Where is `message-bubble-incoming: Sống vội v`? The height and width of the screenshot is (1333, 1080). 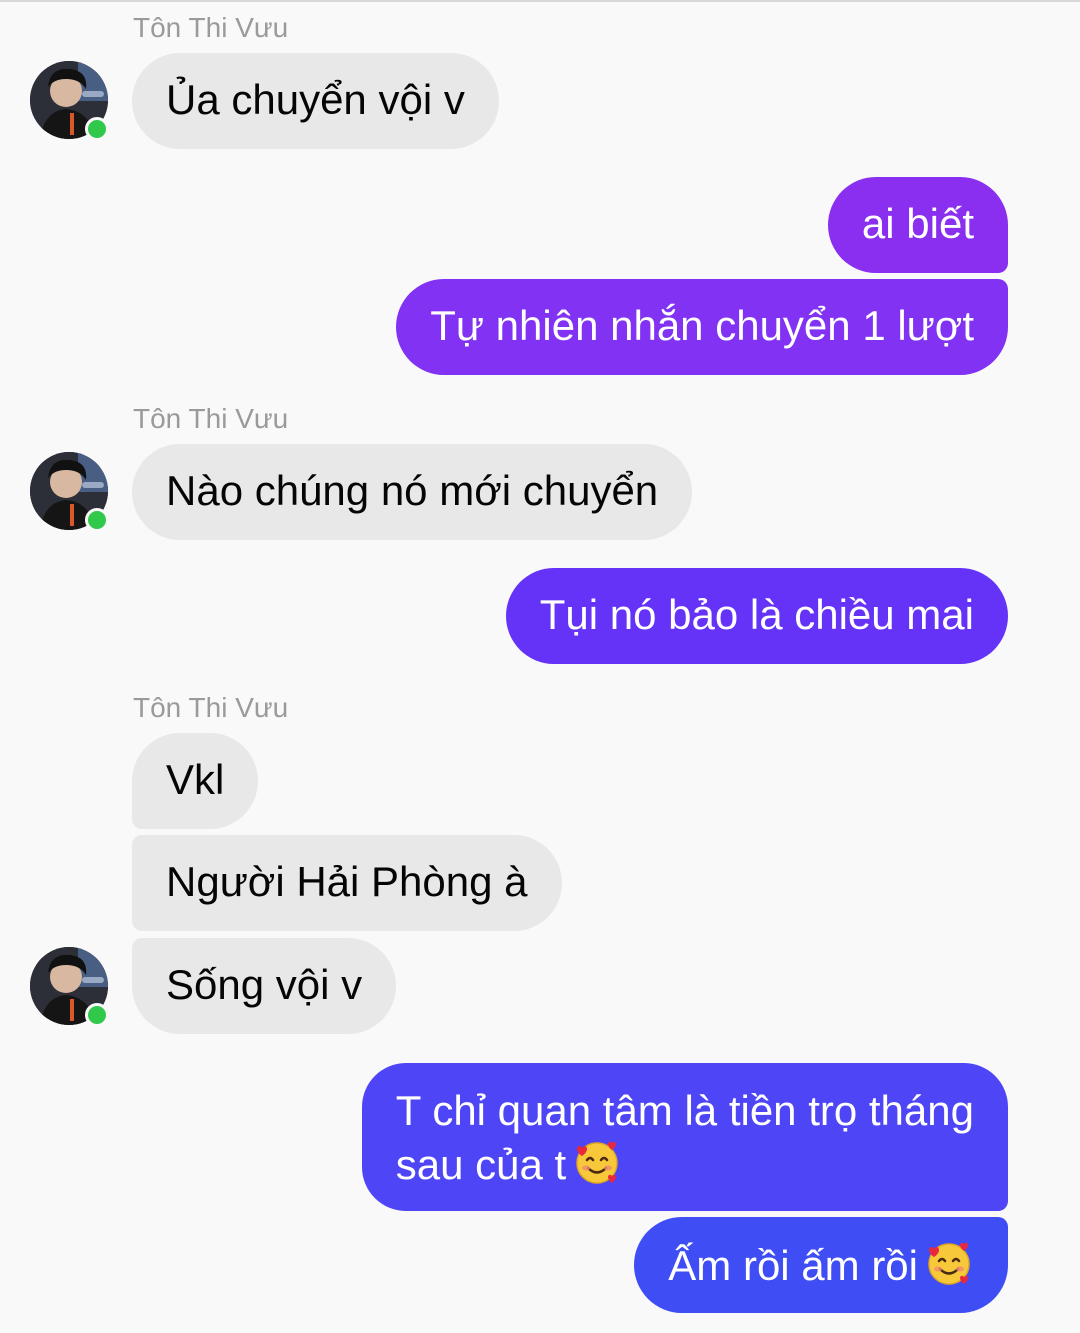 message-bubble-incoming: Sống vội v is located at coordinates (264, 986).